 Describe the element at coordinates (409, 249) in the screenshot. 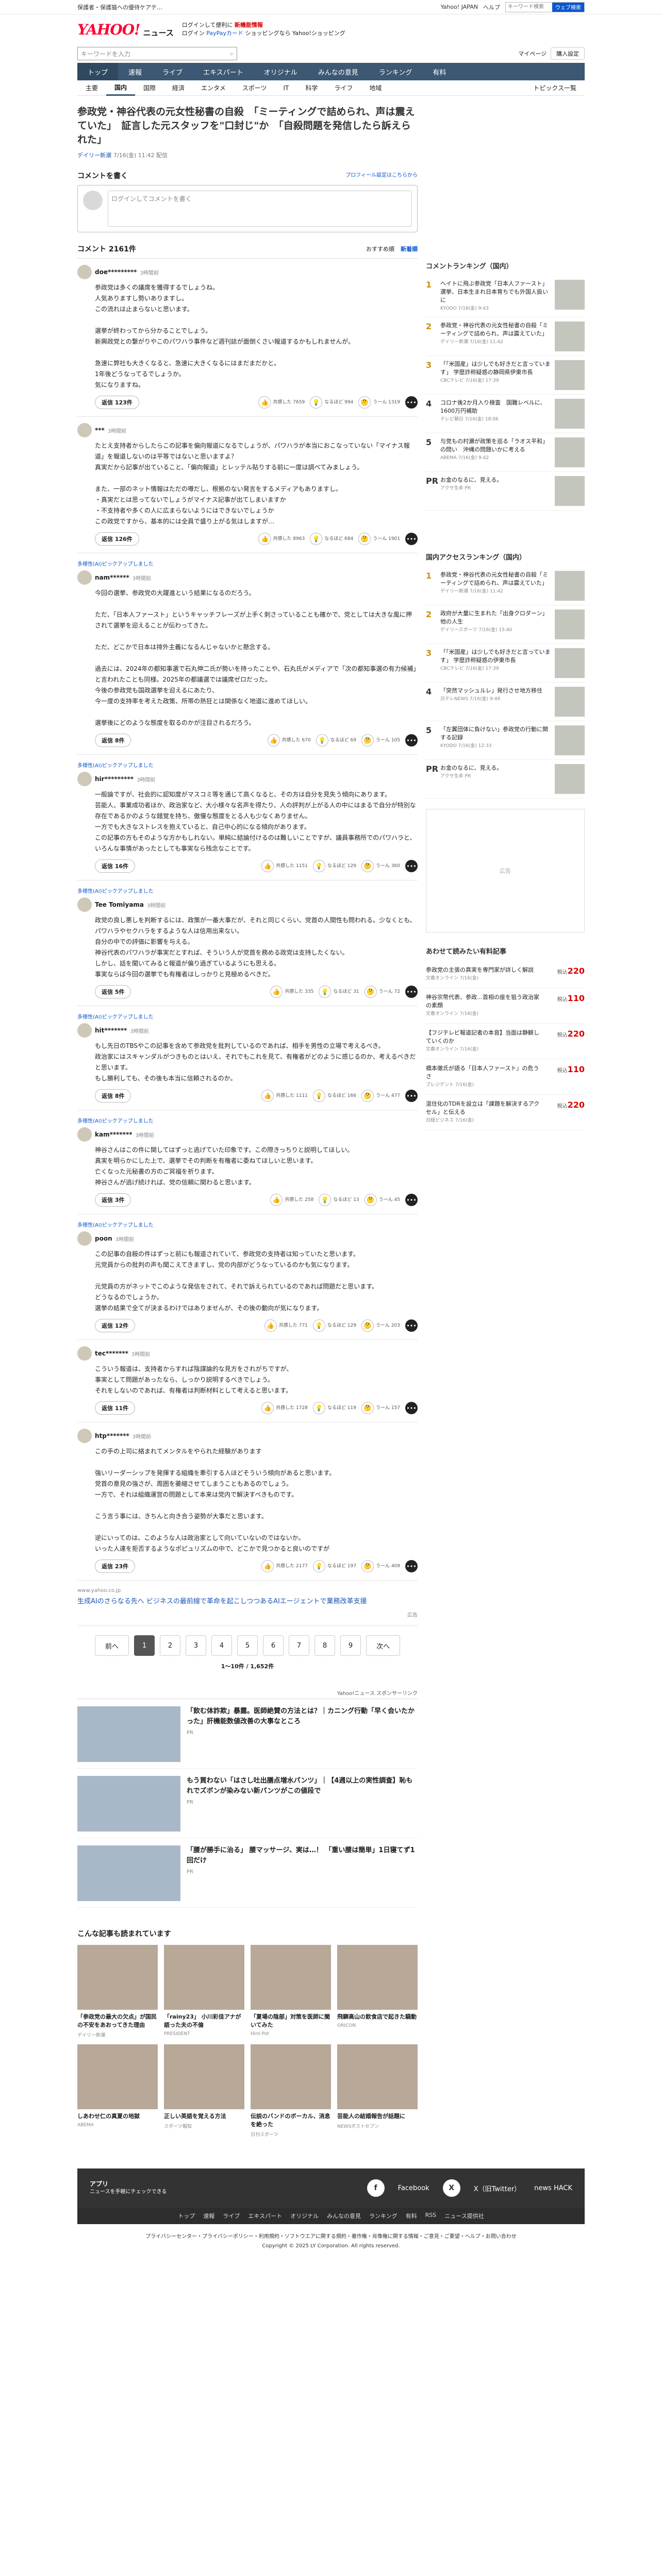

I see `sort-newest: 新着順` at that location.